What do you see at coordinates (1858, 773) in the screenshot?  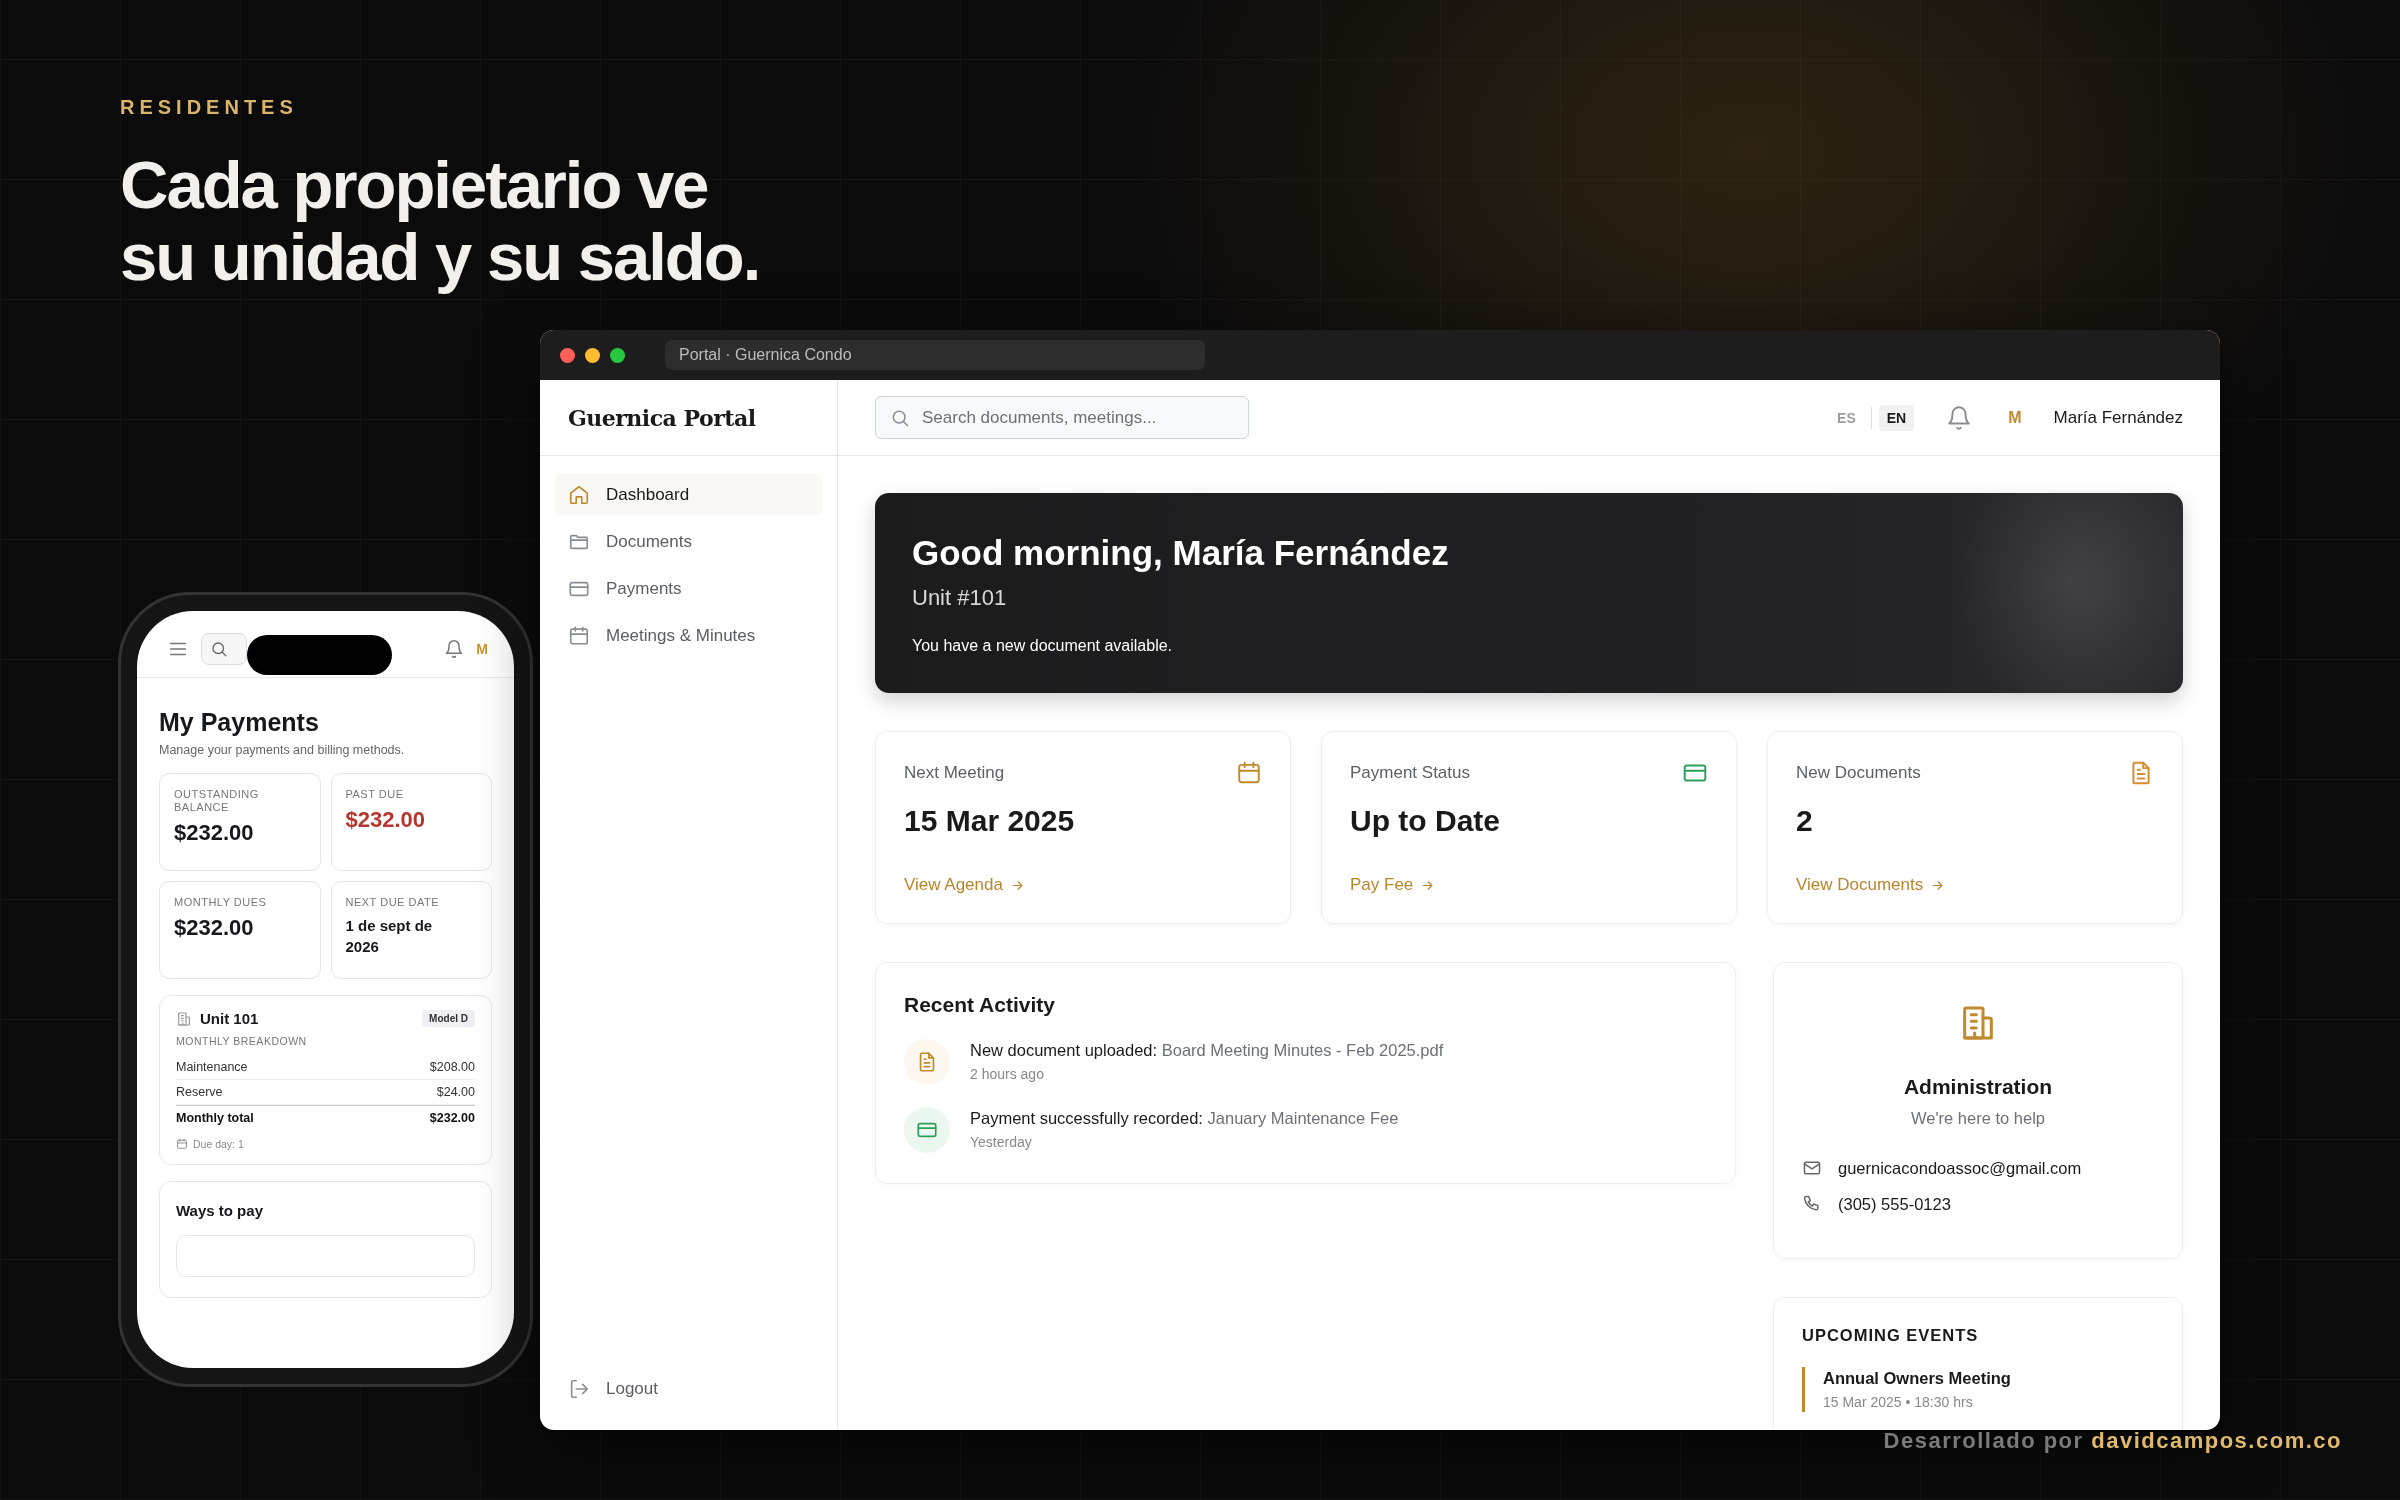 I see `stat-label: New Documents` at bounding box center [1858, 773].